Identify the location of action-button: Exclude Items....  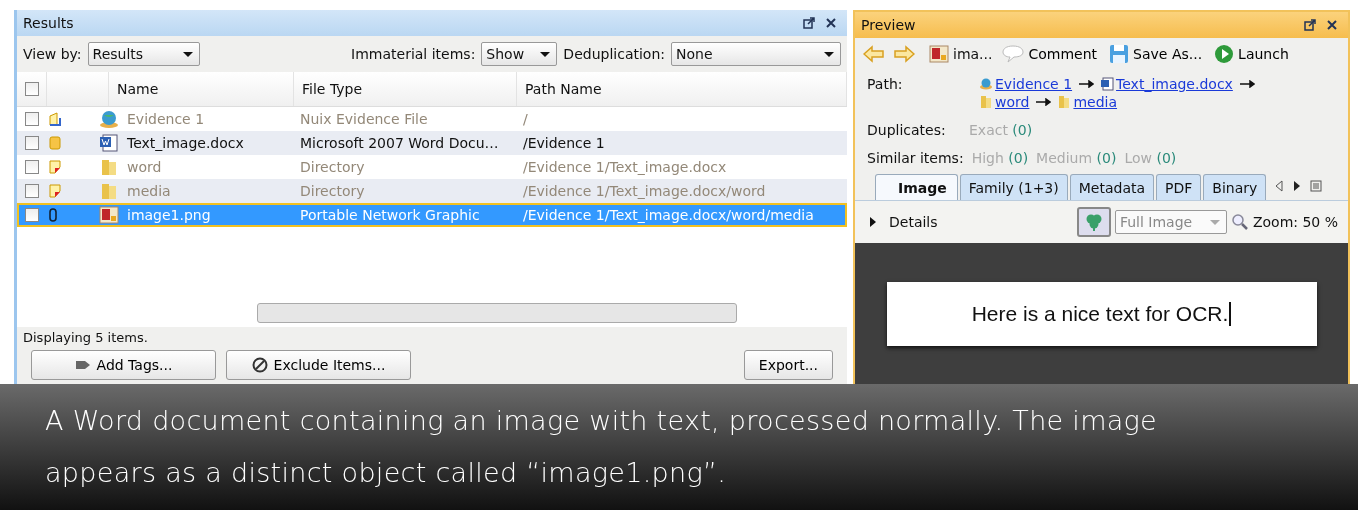
(318, 365).